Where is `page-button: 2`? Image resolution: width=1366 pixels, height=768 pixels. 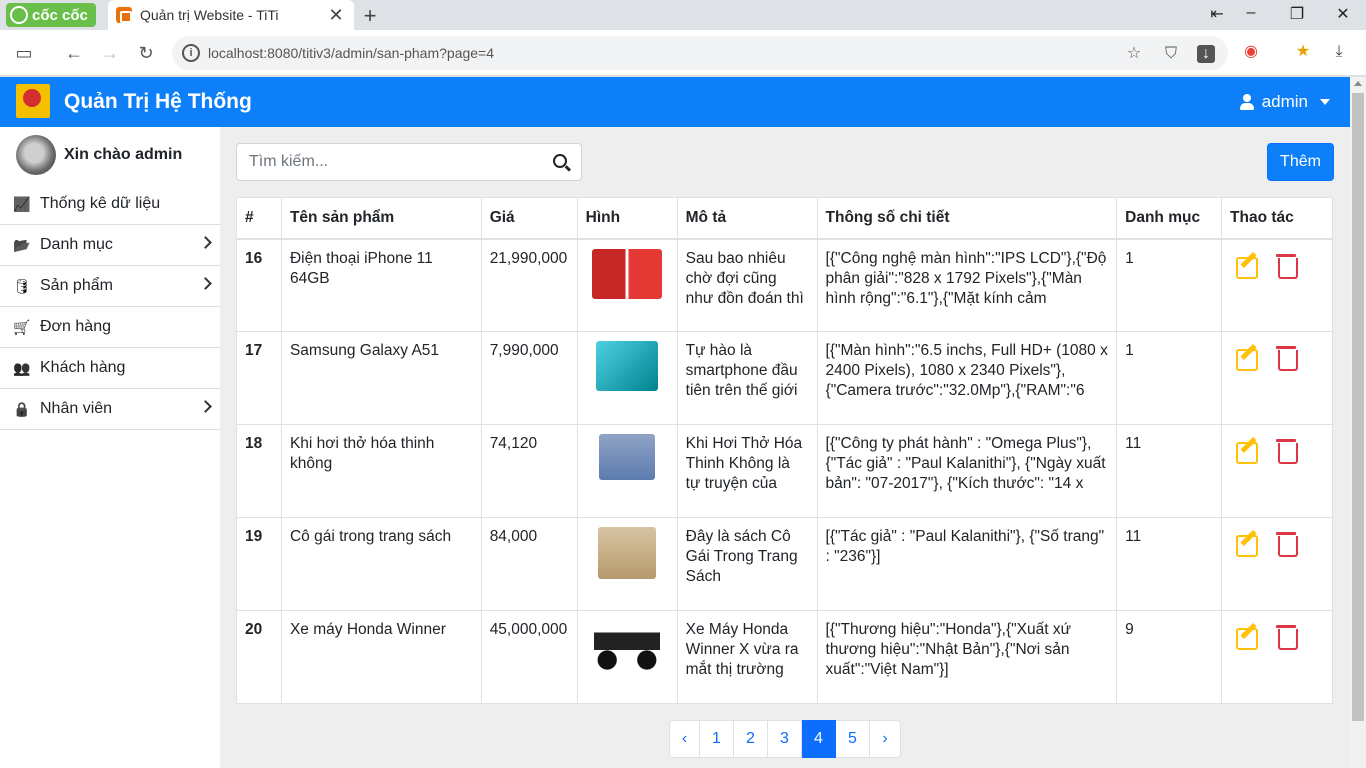 page-button: 2 is located at coordinates (751, 739).